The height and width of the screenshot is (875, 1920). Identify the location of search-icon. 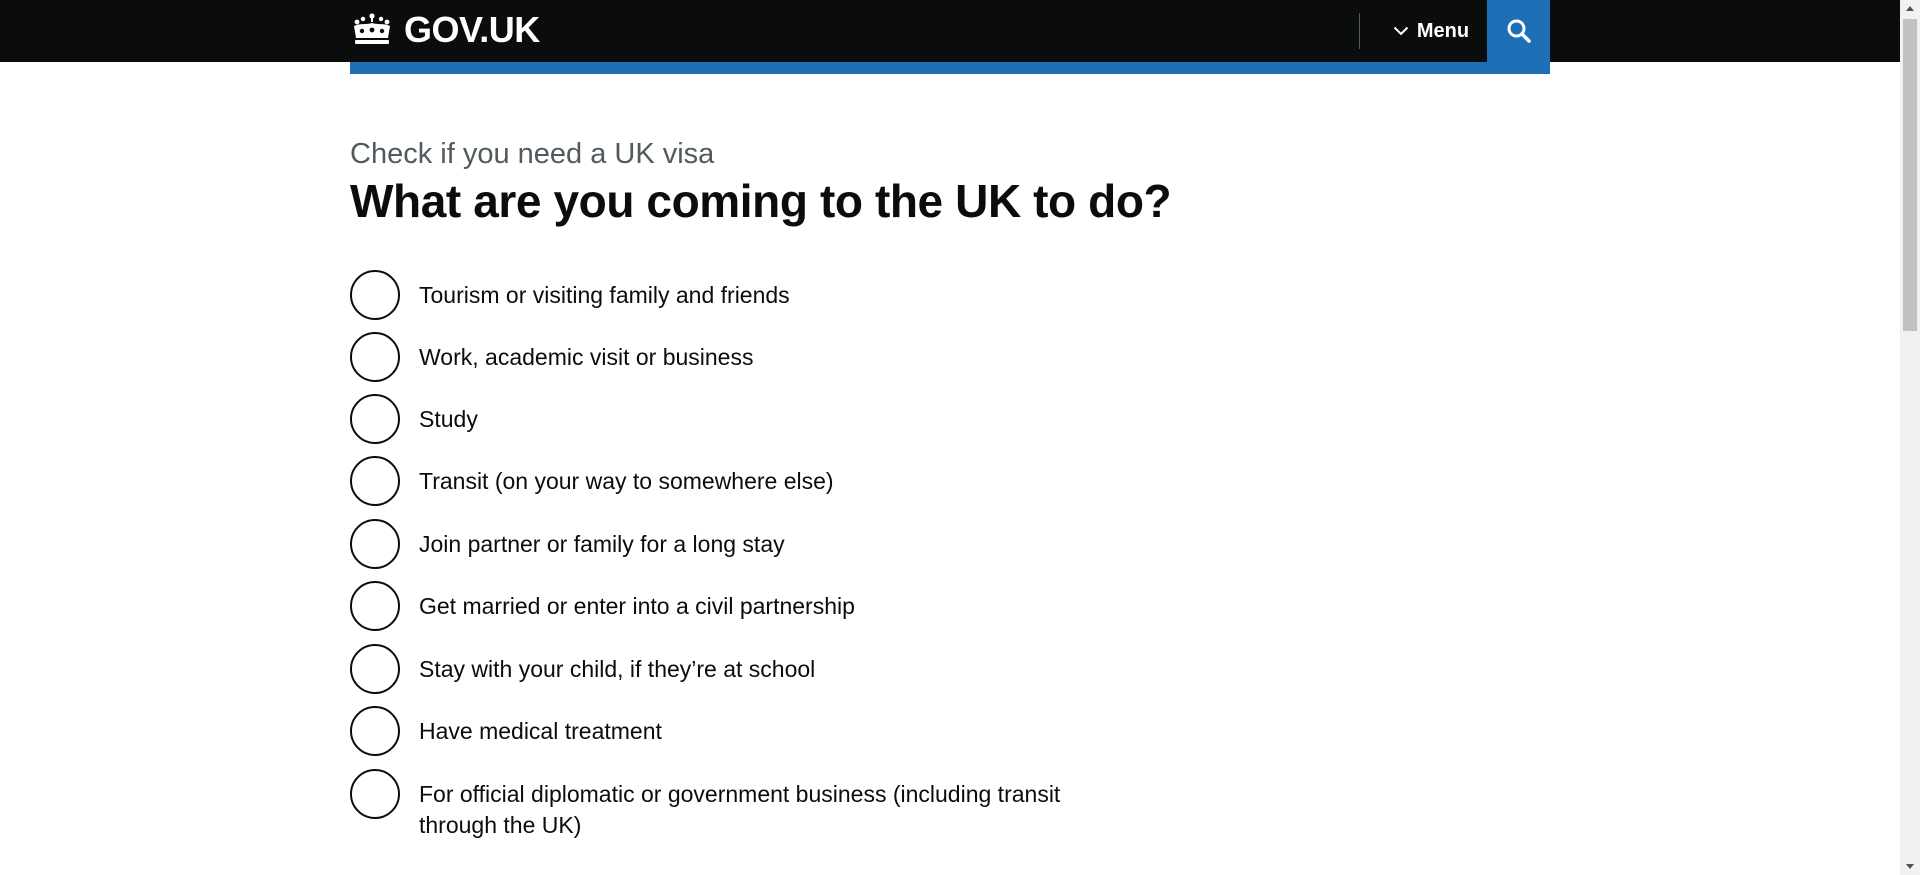
(1519, 31).